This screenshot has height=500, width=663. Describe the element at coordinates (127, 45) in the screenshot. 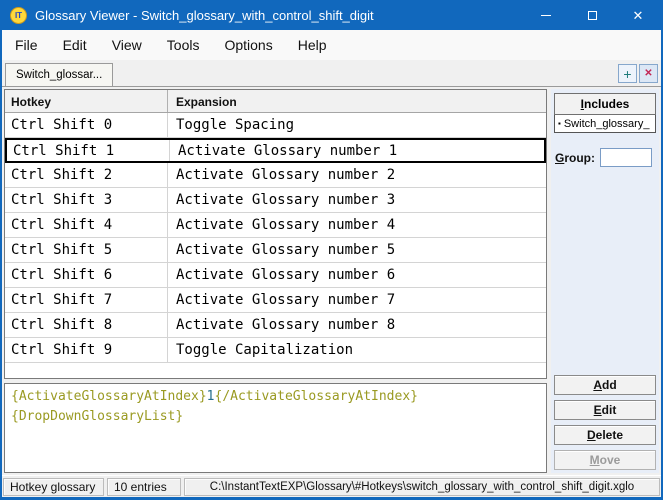

I see `menu-item-view: View` at that location.